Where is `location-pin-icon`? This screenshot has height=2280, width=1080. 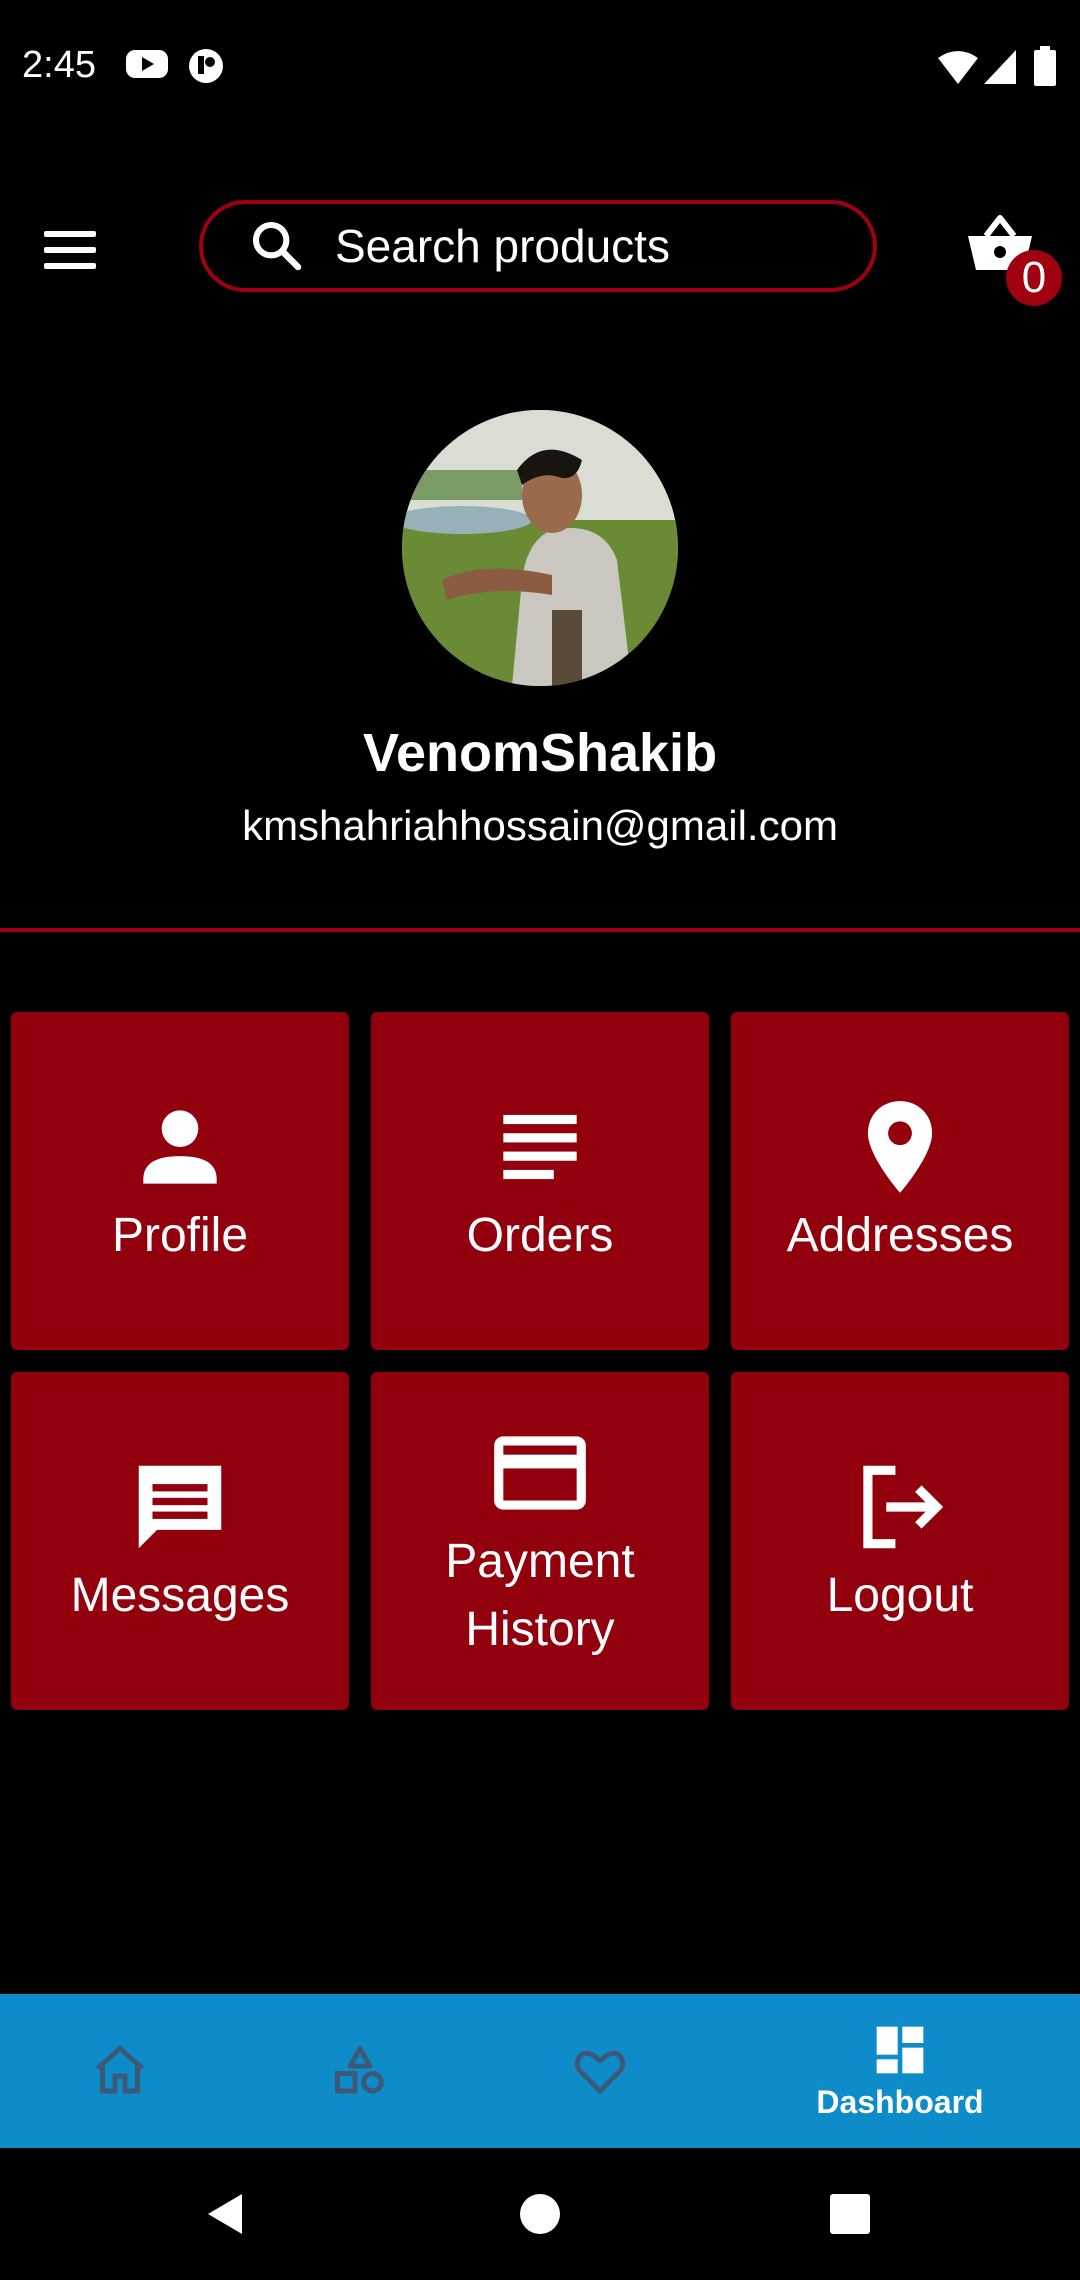 location-pin-icon is located at coordinates (900, 1147).